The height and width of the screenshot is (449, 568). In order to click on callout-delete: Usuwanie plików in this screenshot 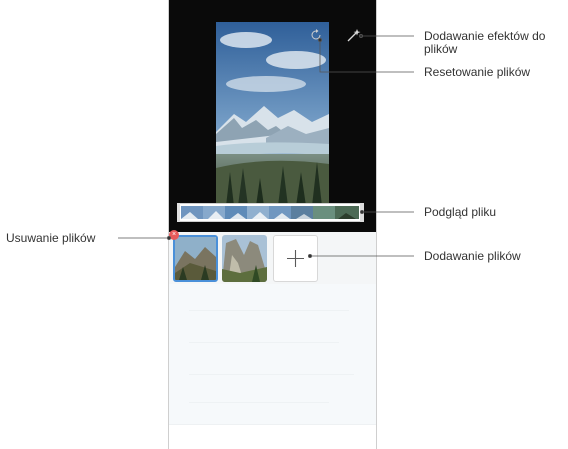, I will do `click(51, 238)`.